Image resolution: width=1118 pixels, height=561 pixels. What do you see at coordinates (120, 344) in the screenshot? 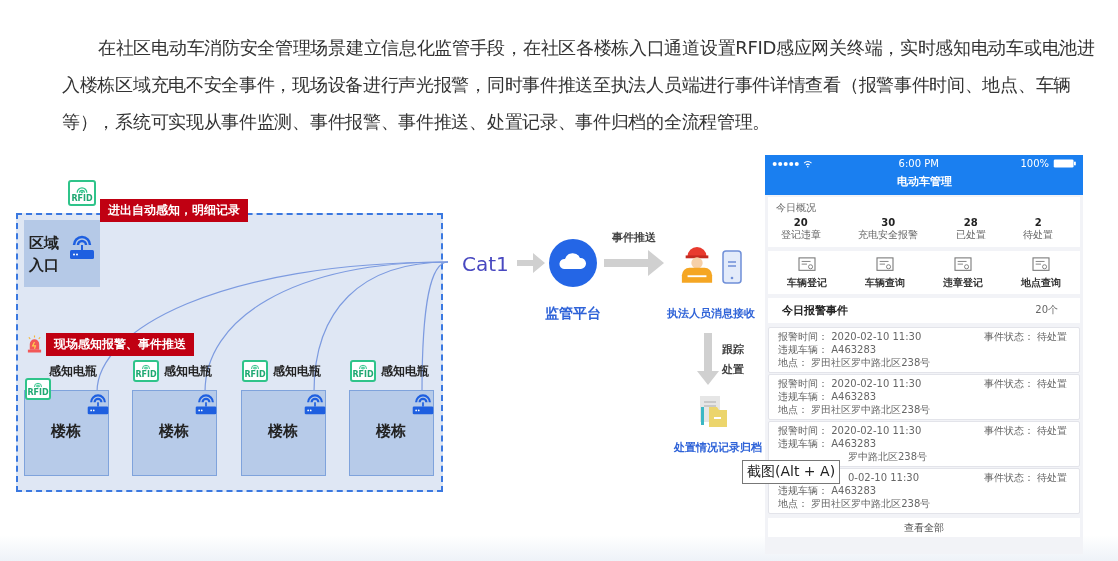
I see `alarm-label: 现场感知报警、事件推送` at bounding box center [120, 344].